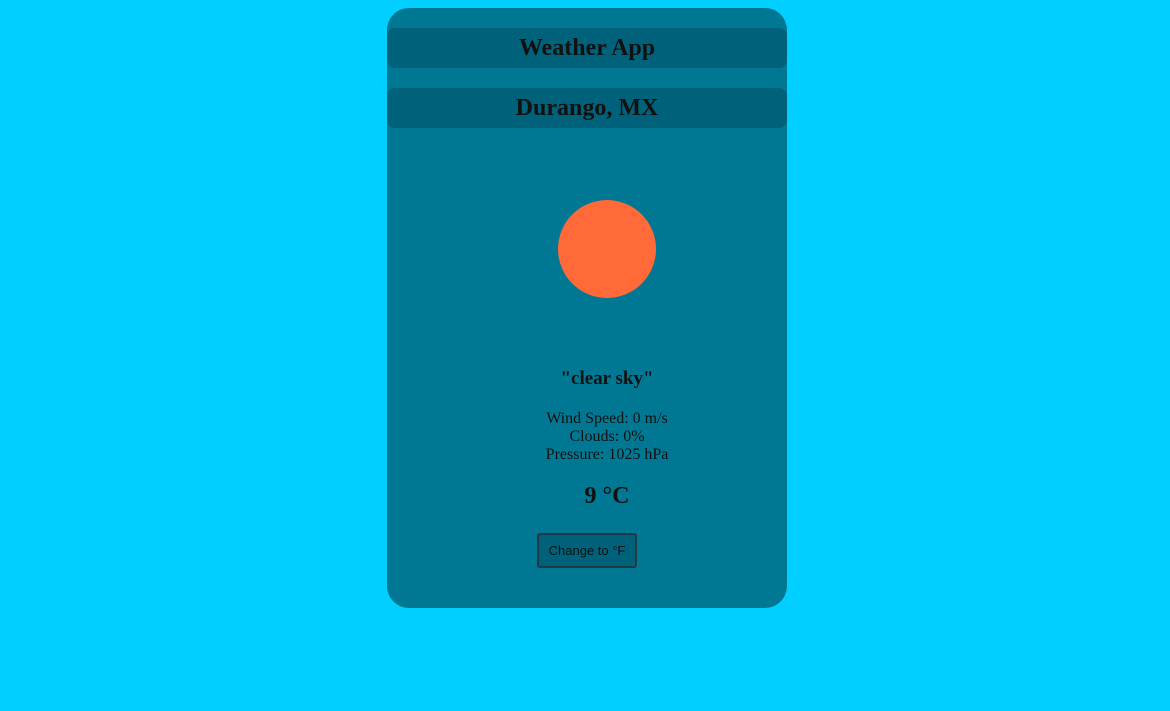 The height and width of the screenshot is (711, 1170). Describe the element at coordinates (607, 249) in the screenshot. I see `sun-icon` at that location.